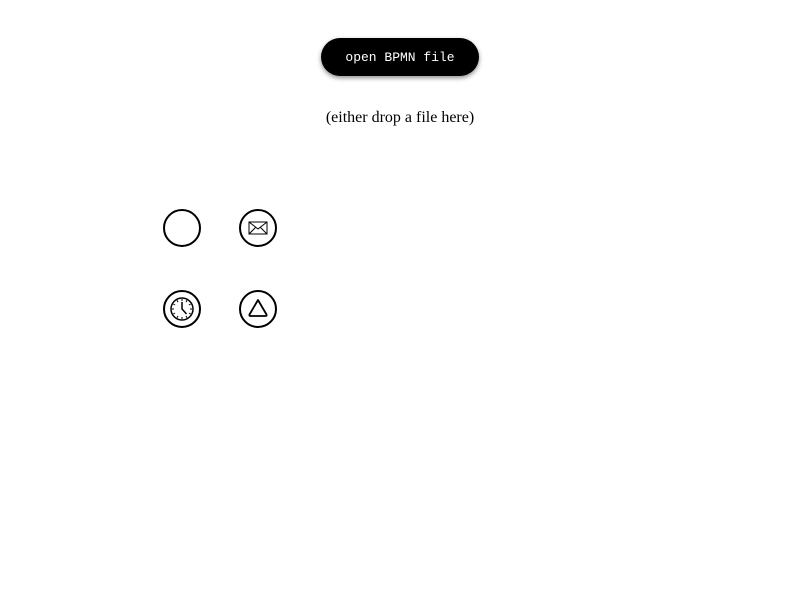 This screenshot has height=600, width=800. What do you see at coordinates (182, 228) in the screenshot?
I see `start-event-icon` at bounding box center [182, 228].